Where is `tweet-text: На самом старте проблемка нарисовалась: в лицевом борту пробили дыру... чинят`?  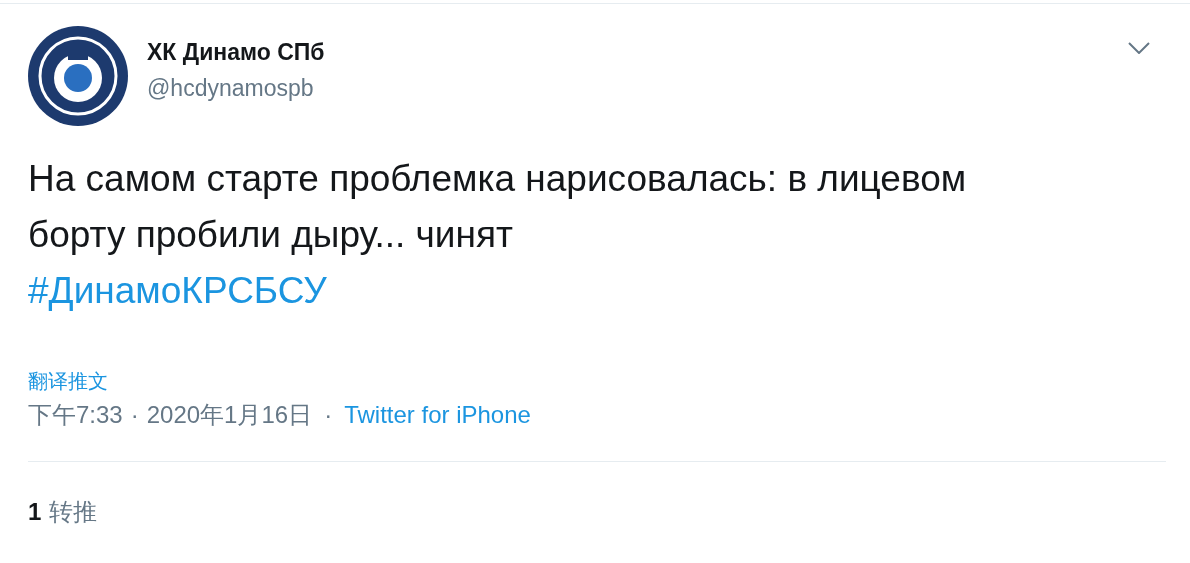 tweet-text: На самом старте проблемка нарисовалась: в лицевом борту пробили дыру... чинят is located at coordinates (498, 207).